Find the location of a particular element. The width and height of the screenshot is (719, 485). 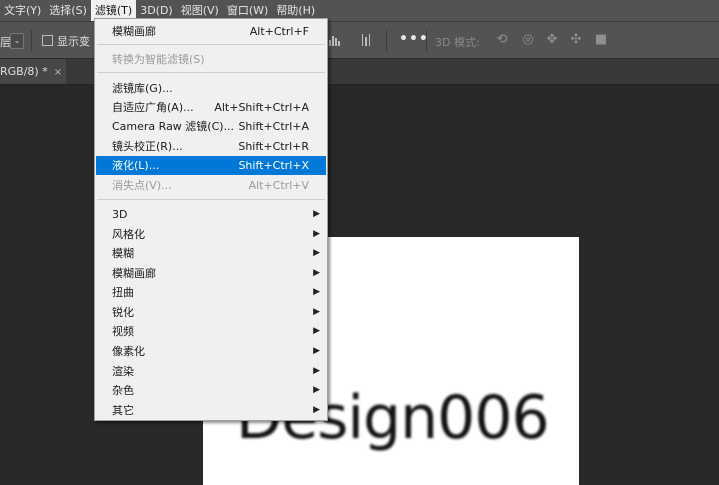

menu-item-label: 渲染 is located at coordinates (123, 371).